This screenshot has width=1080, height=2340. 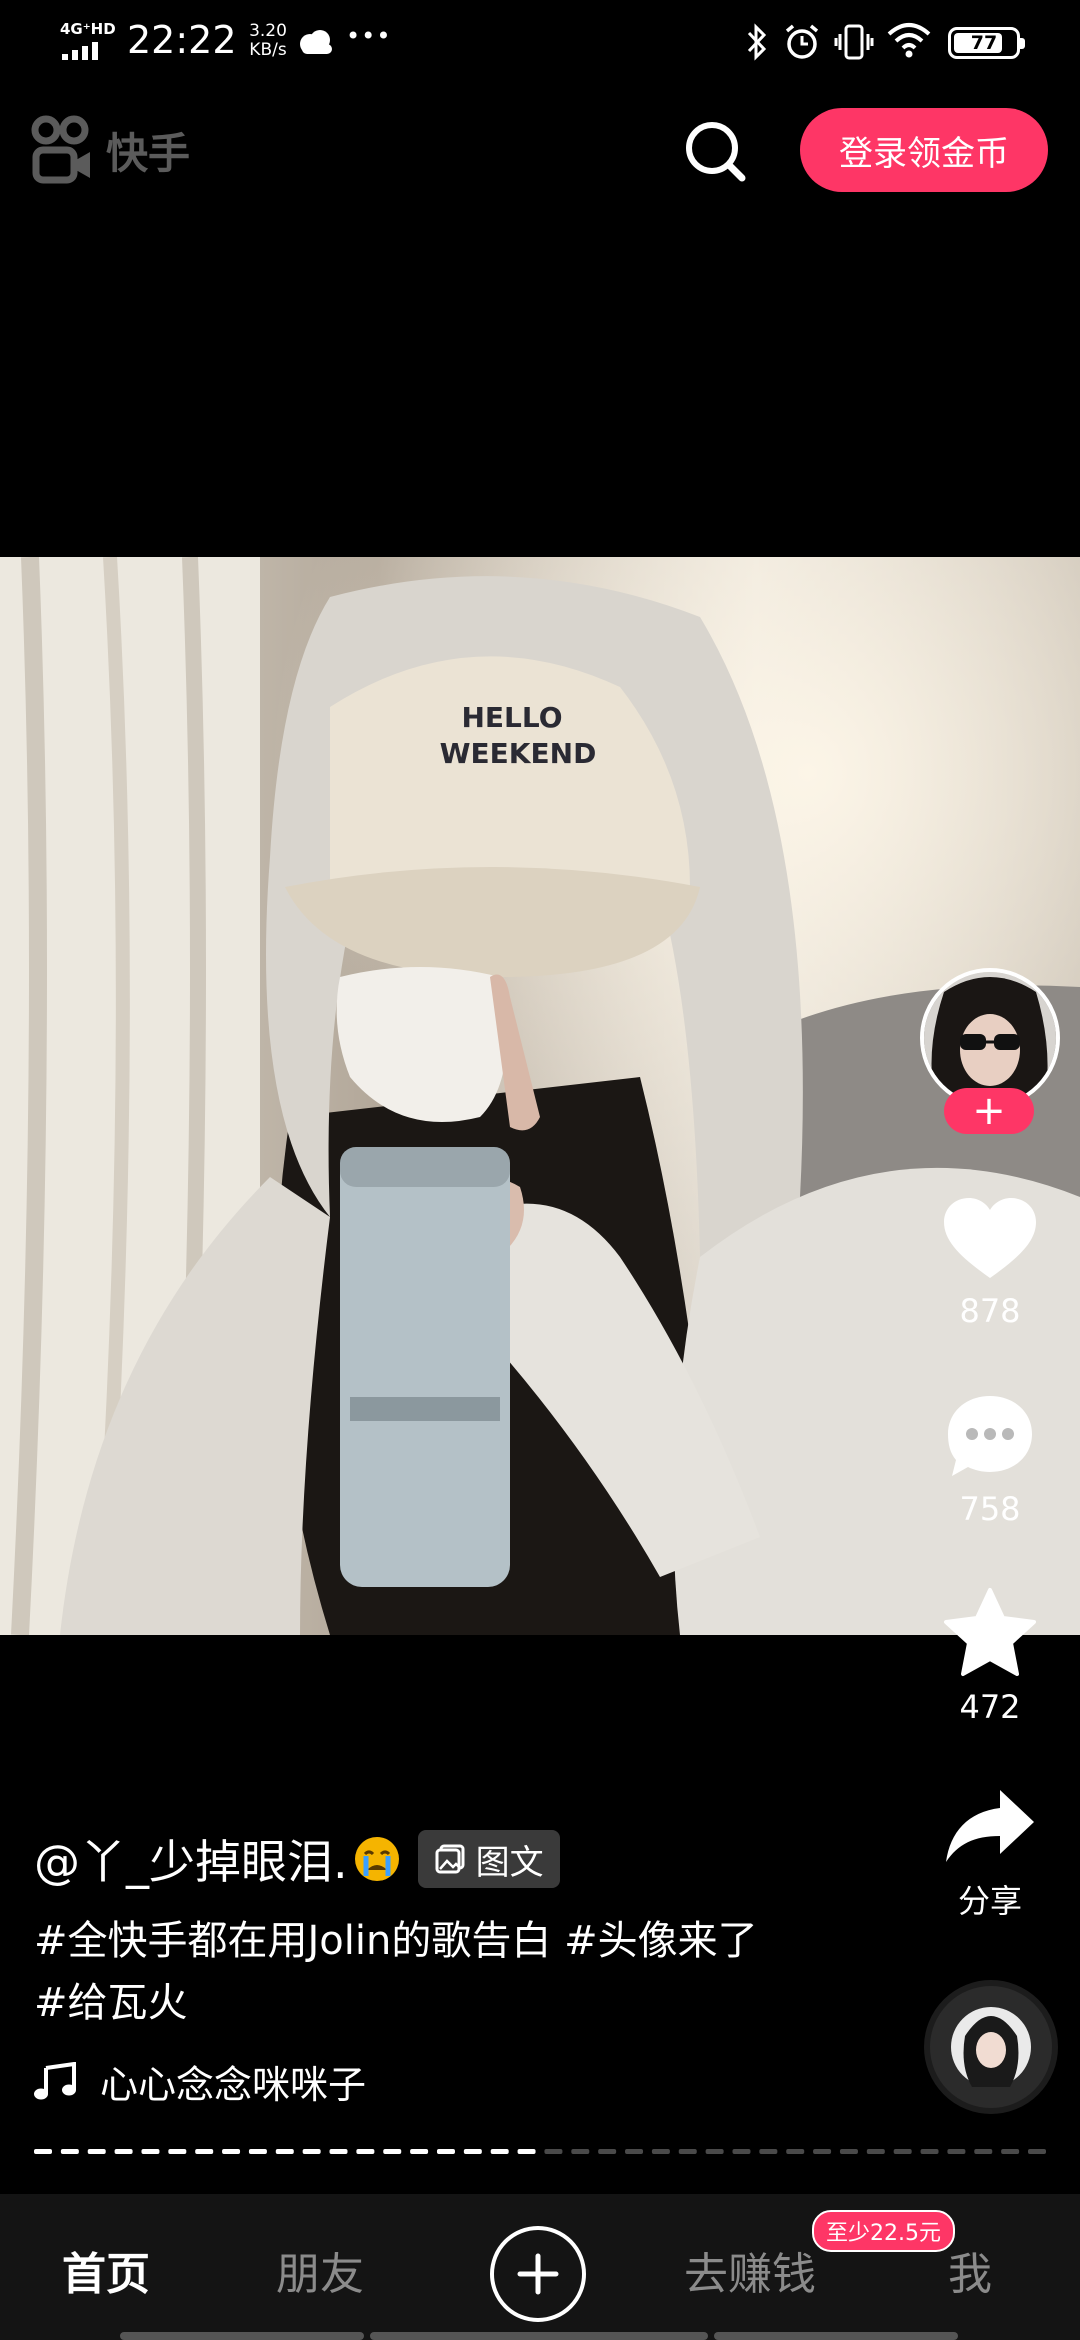 I want to click on share-button: 分享, so click(x=990, y=1854).